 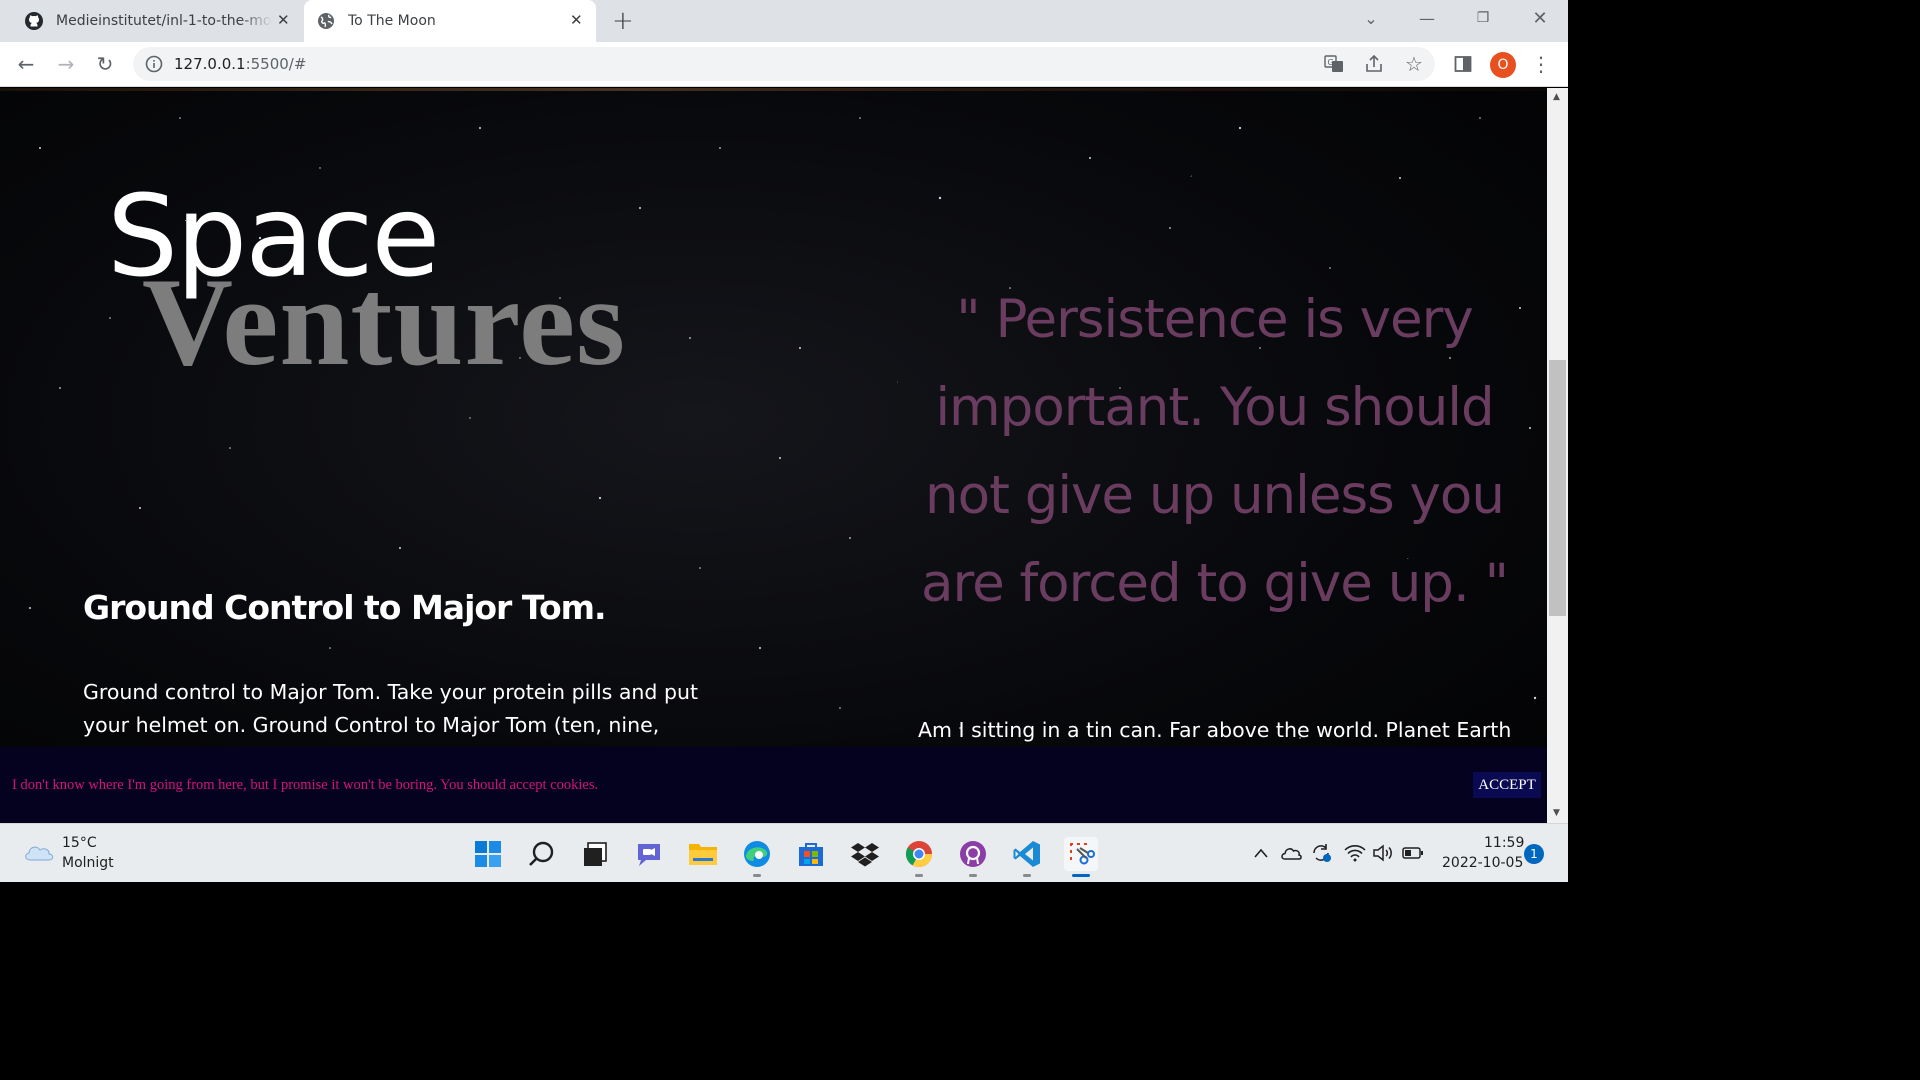 I want to click on windows-start-icon, so click(x=488, y=854).